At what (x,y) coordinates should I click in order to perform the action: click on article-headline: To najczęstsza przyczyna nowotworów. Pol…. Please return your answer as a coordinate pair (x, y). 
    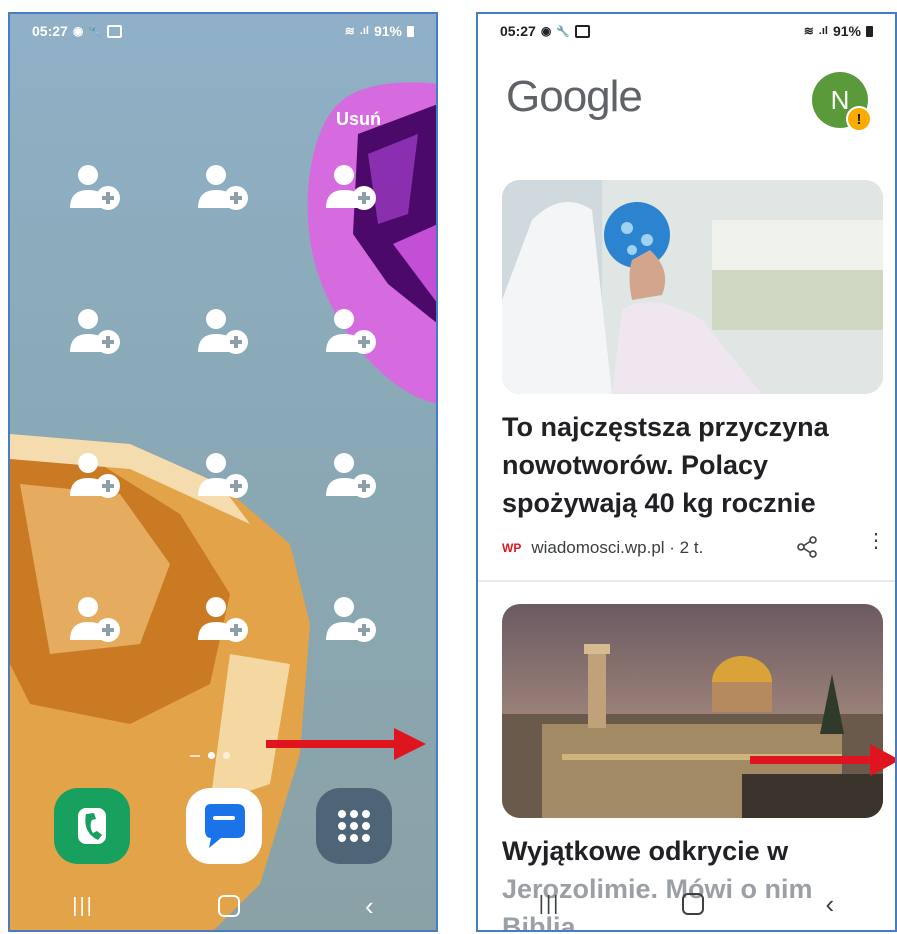
    Looking at the image, I should click on (692, 465).